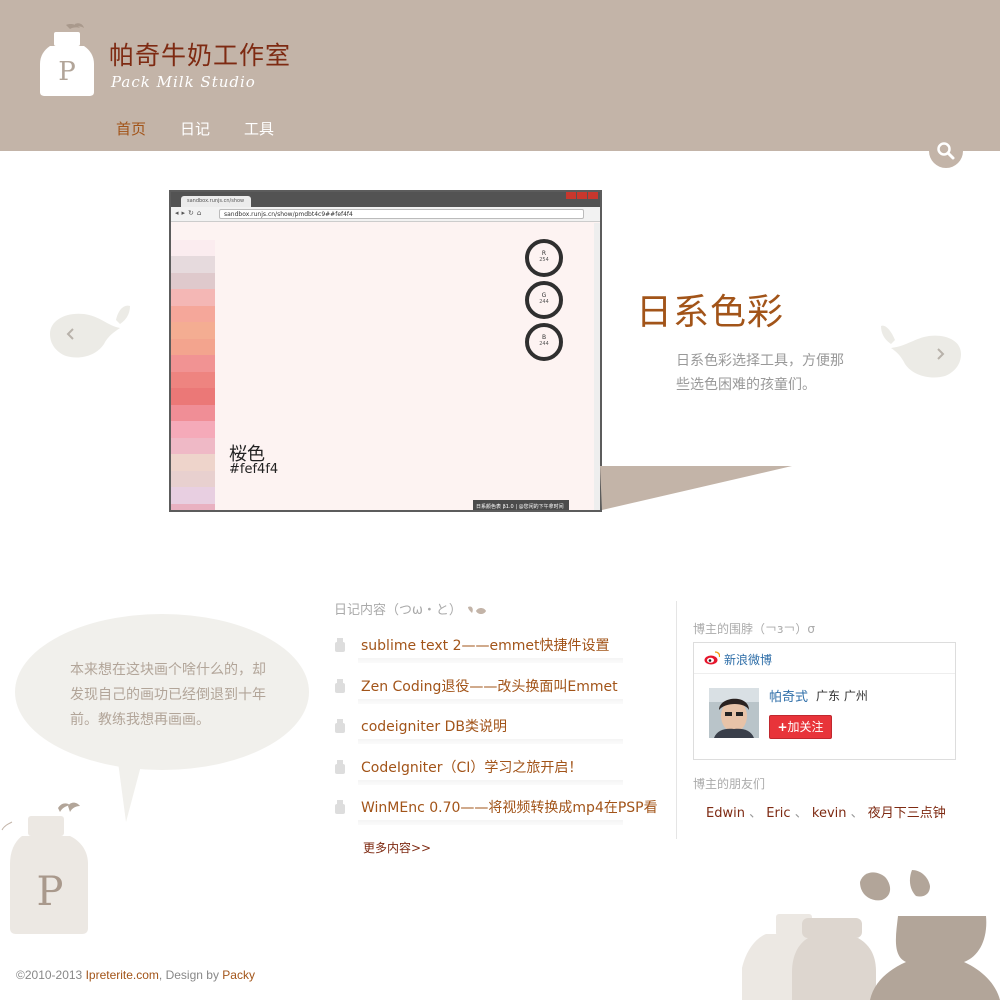  I want to click on friends-list: Edwin 、 Eric 、 kevin 、 夜月下三点钟, so click(826, 811).